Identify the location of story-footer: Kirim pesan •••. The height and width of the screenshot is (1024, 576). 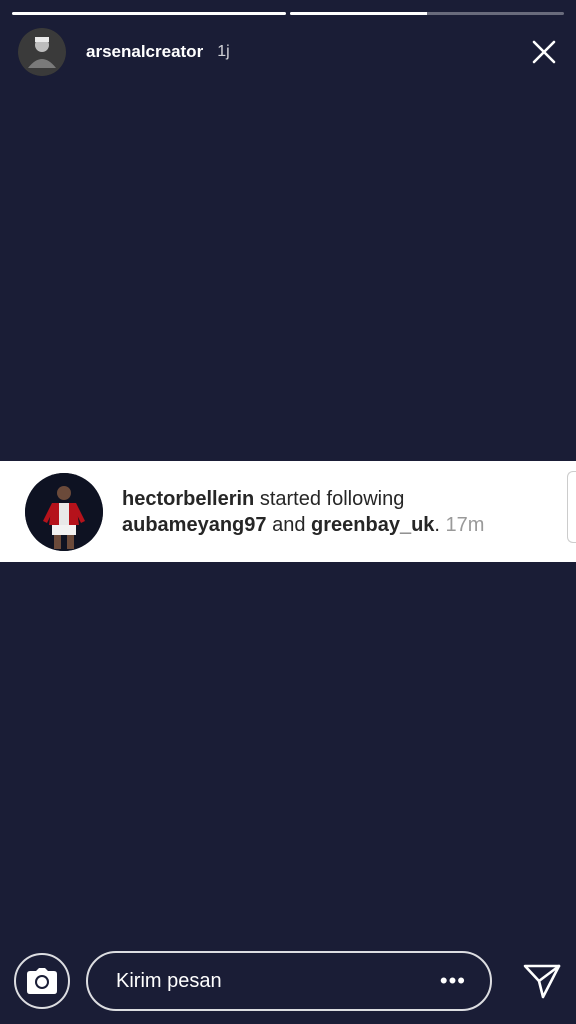
(288, 981).